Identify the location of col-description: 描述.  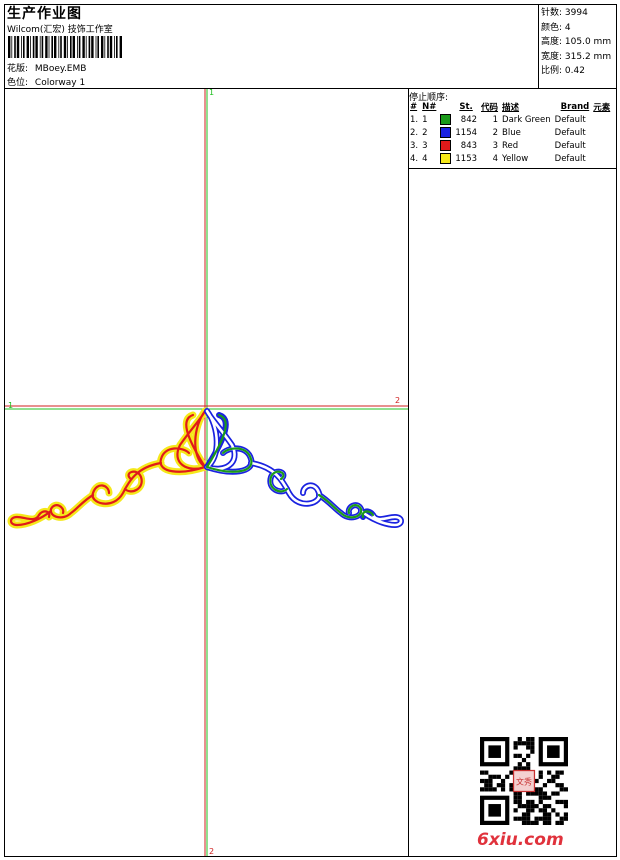
(511, 108).